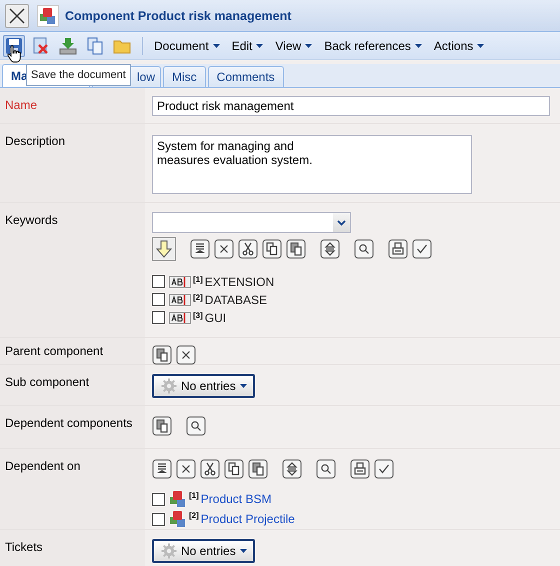  Describe the element at coordinates (72, 548) in the screenshot. I see `field-label: Tickets` at that location.